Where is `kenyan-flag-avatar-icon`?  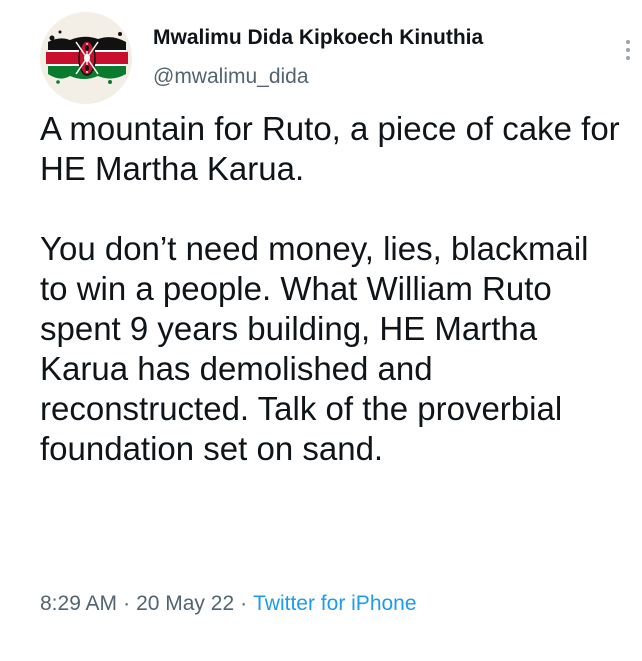 kenyan-flag-avatar-icon is located at coordinates (86, 58).